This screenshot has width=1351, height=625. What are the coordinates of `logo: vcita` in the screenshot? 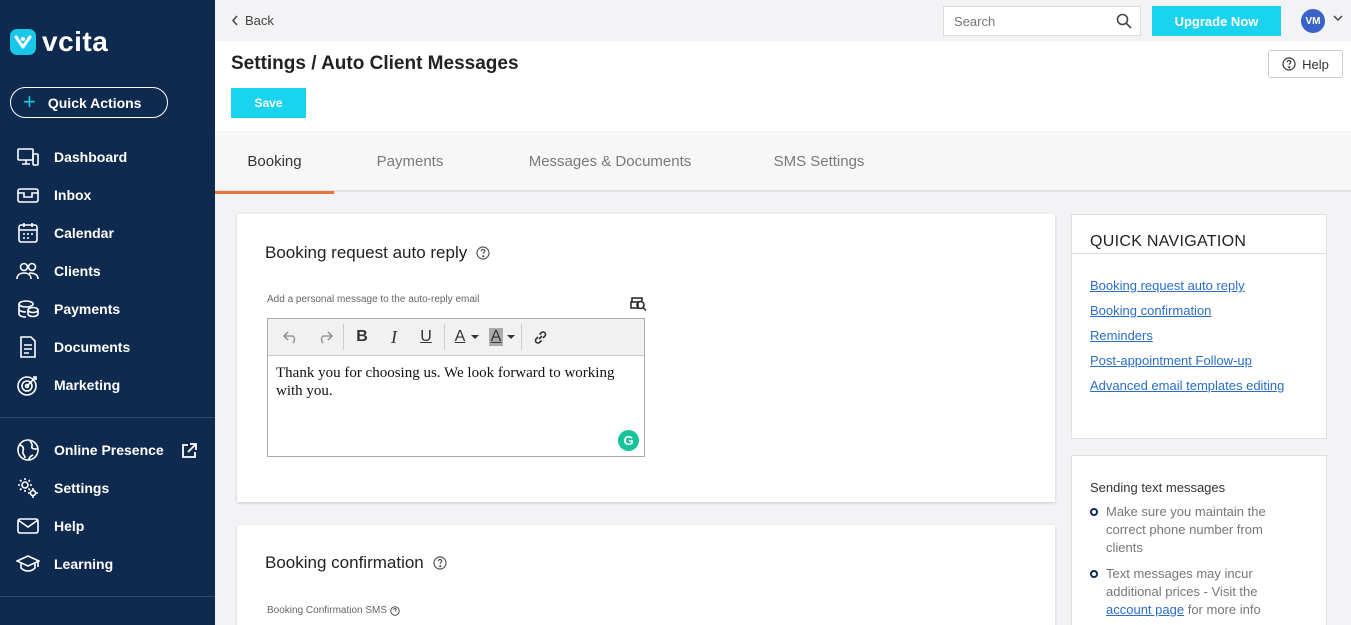 It's located at (59, 42).